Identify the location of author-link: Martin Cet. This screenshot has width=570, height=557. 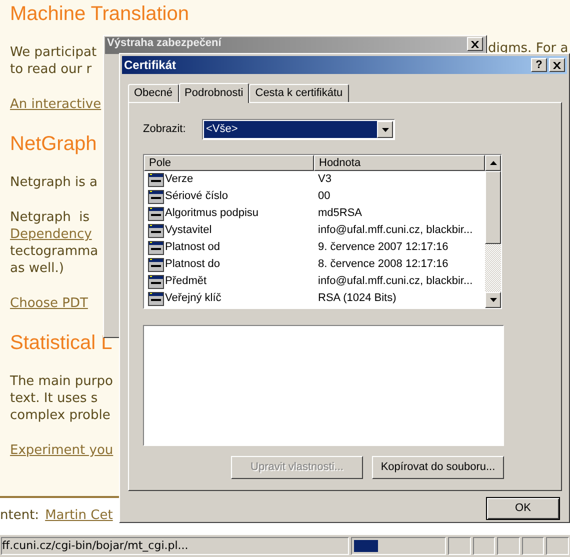
(79, 516).